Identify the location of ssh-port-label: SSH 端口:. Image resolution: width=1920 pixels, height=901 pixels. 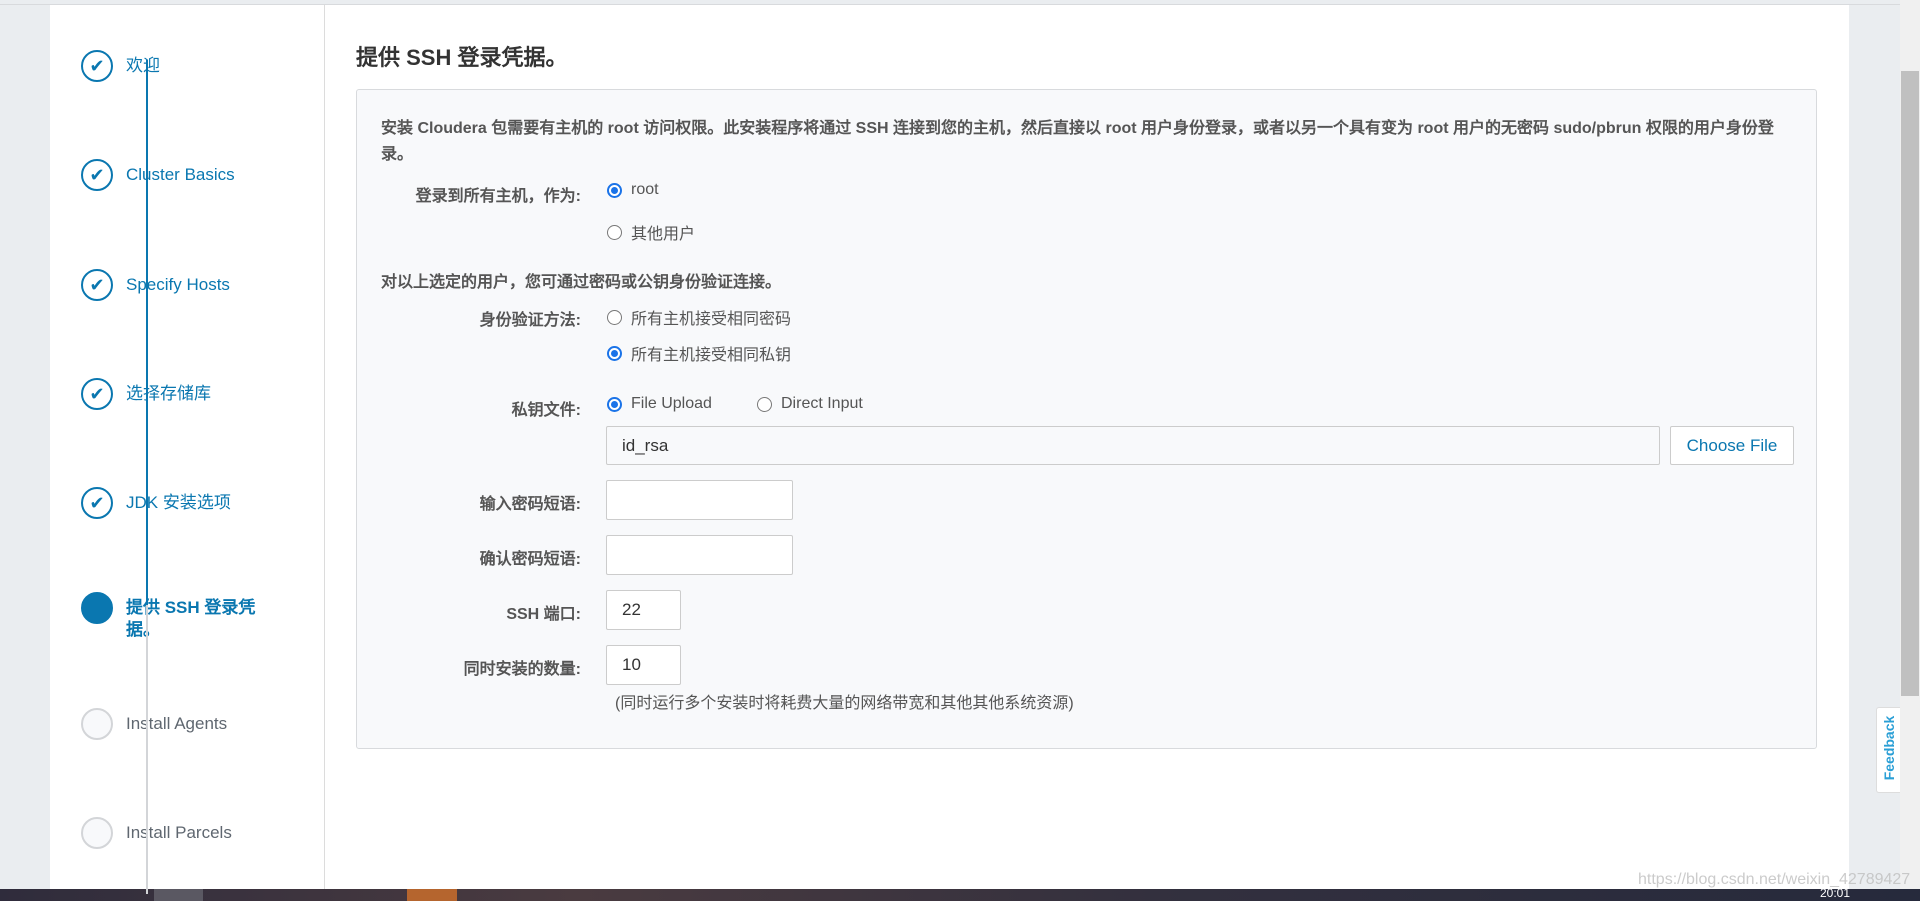
(543, 614).